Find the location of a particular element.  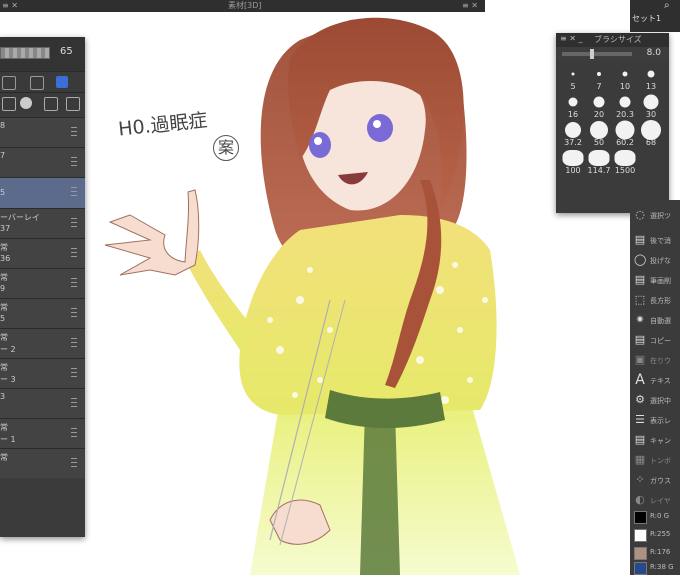

brush-size-preset: 20.3 is located at coordinates (625, 106).